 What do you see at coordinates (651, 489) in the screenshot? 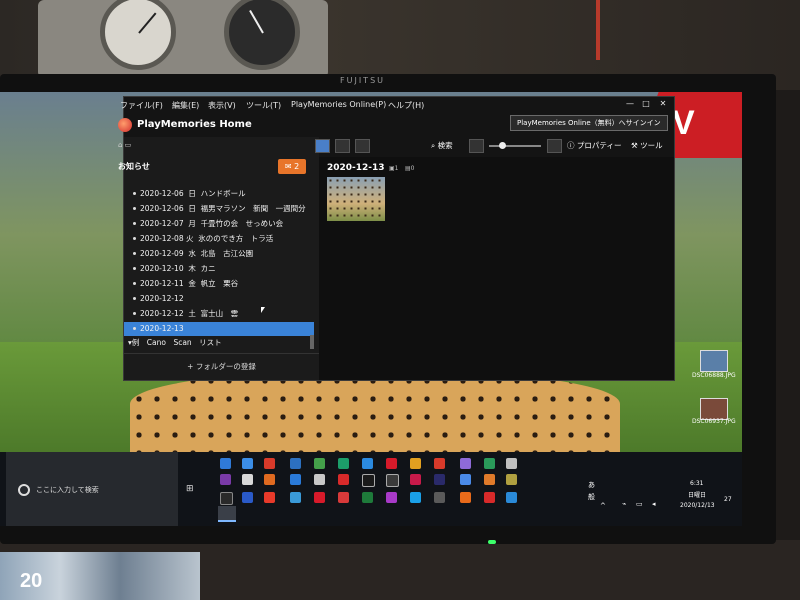
I see `system-tray: あ 般 ^ ⌁ ▭ ◂` at bounding box center [651, 489].